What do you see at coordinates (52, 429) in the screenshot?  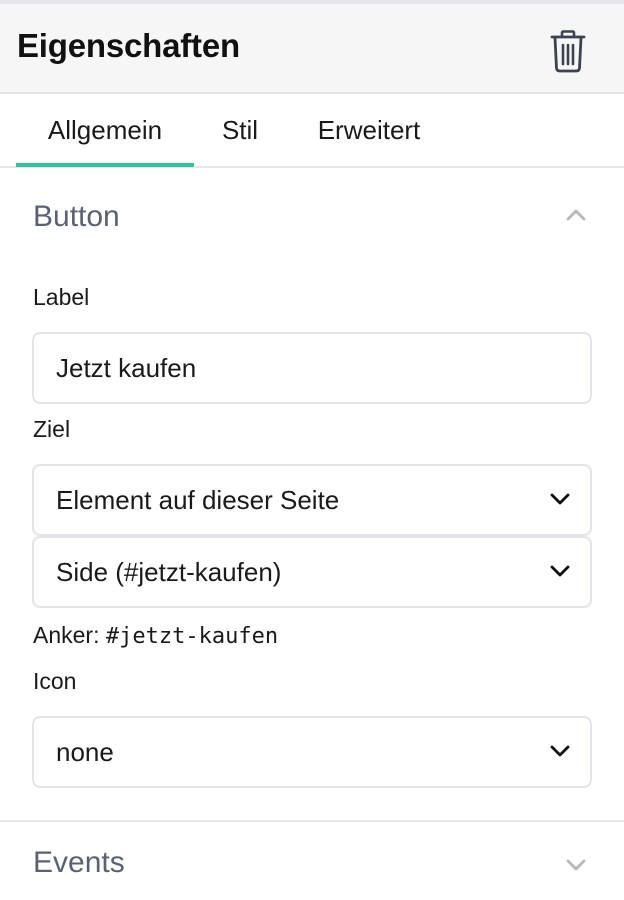 I see `target-field-label: Ziel` at bounding box center [52, 429].